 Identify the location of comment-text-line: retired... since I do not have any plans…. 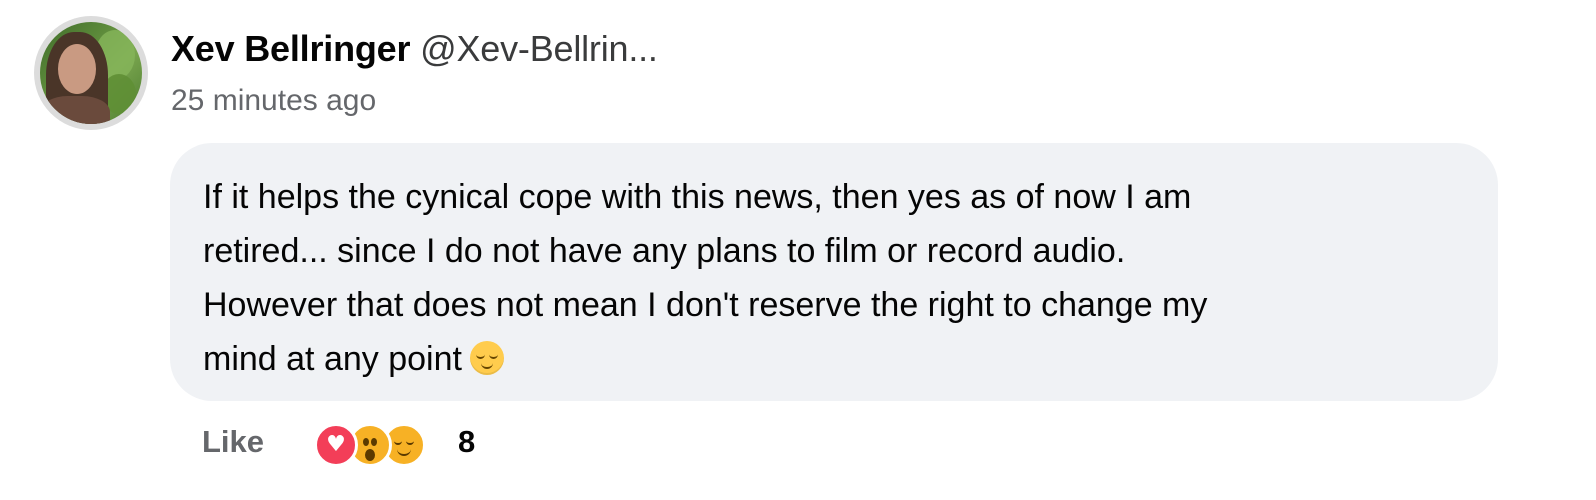
(664, 251).